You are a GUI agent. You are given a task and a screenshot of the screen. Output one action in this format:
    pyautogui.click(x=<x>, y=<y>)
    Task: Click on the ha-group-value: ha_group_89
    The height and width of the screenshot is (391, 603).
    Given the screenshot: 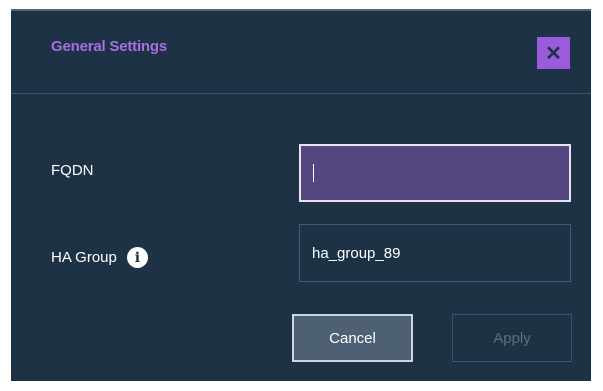 What is the action you would take?
    pyautogui.click(x=356, y=253)
    